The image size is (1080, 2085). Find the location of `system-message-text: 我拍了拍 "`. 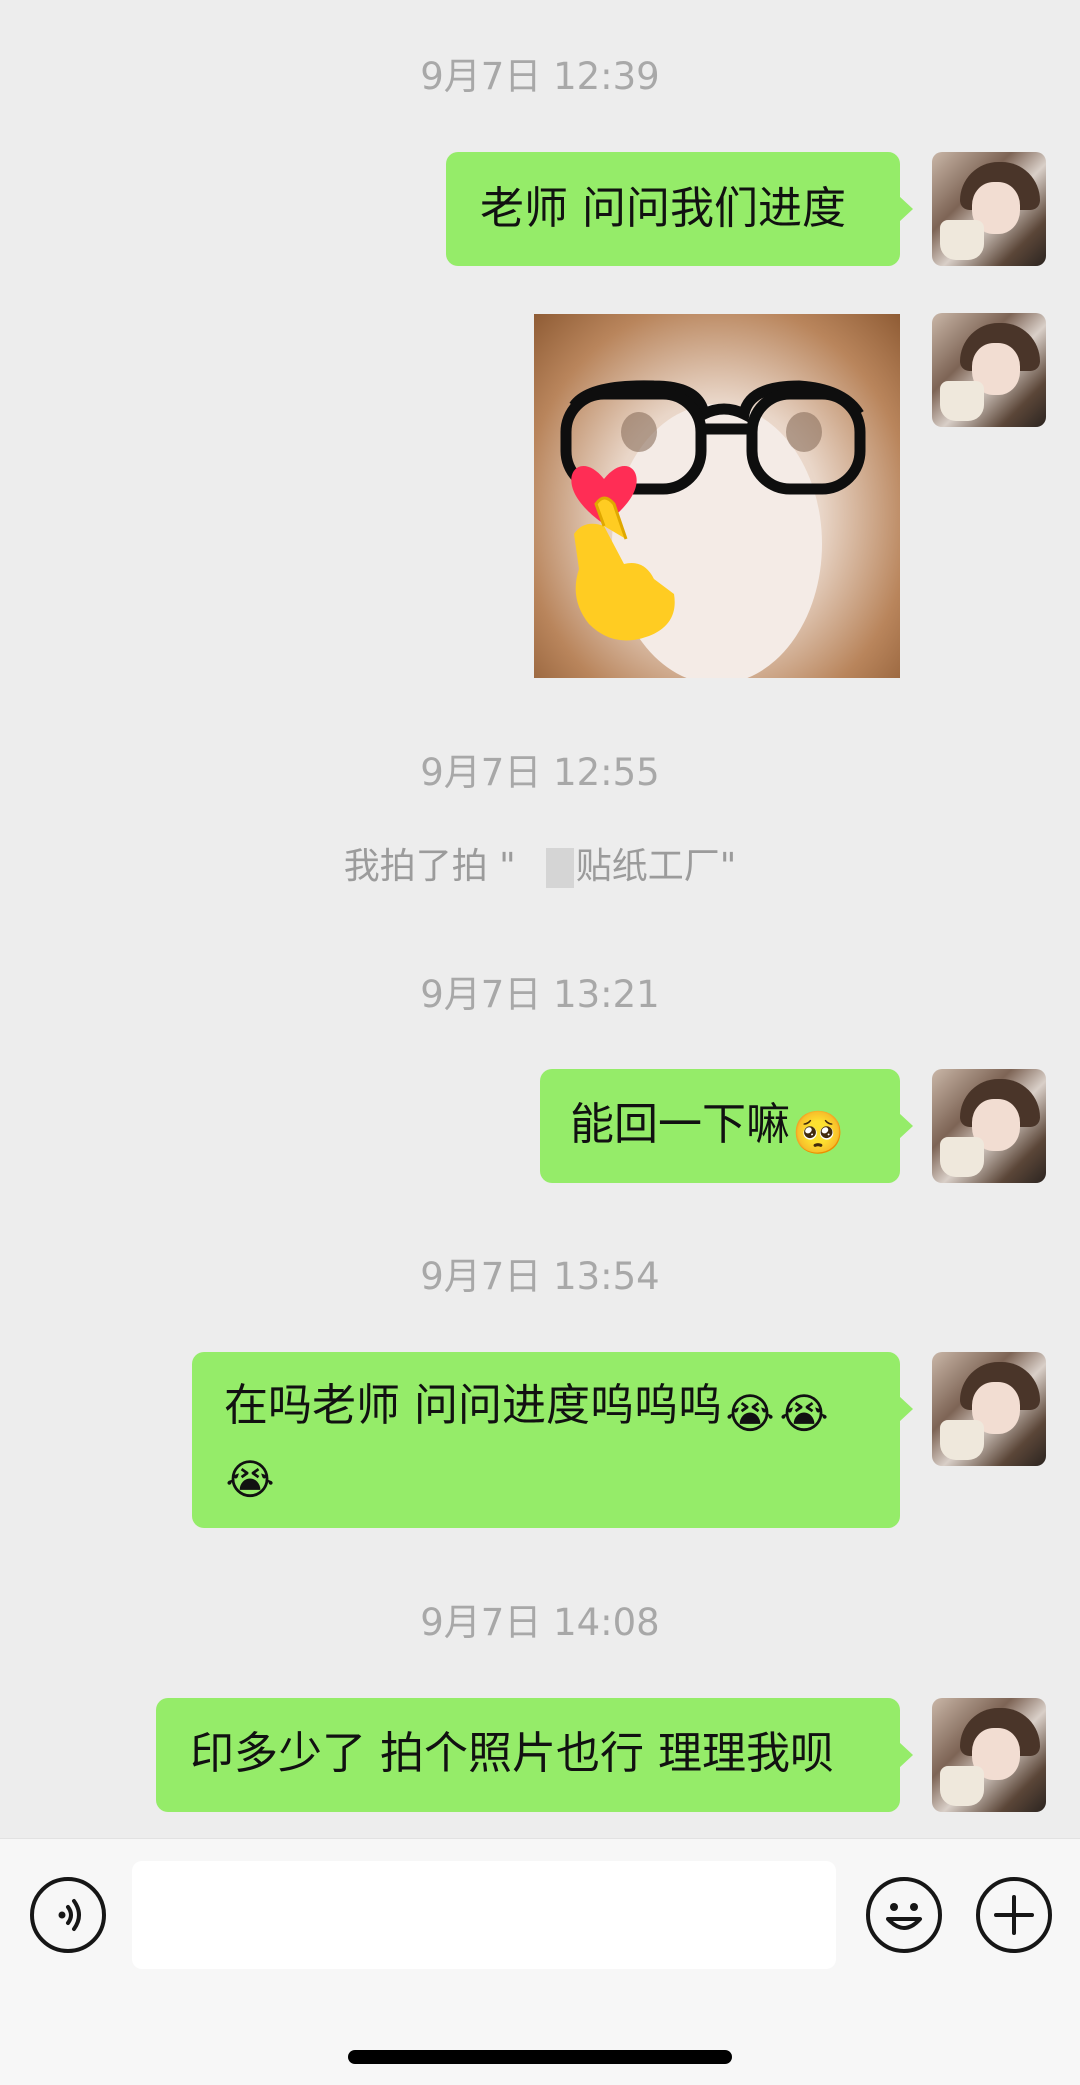

system-message-text: 我拍了拍 " is located at coordinates (429, 866).